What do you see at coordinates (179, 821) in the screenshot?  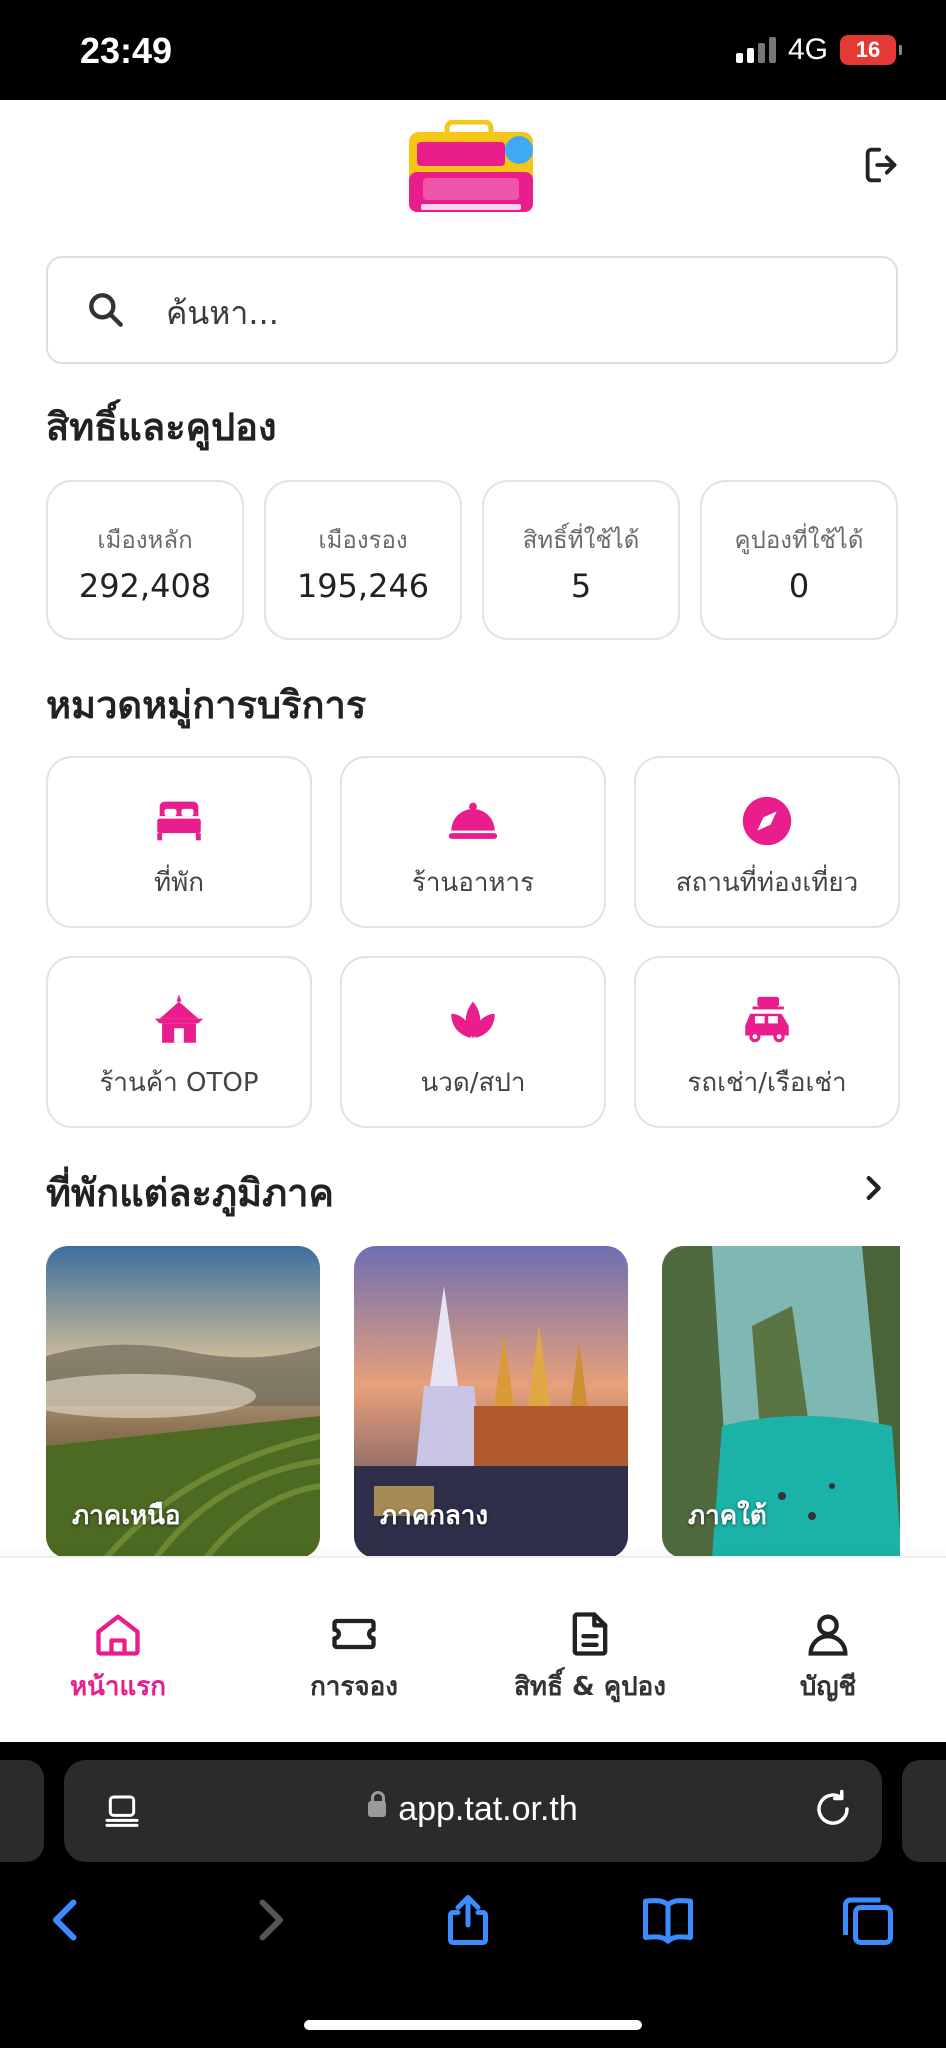 I see `bed-icon` at bounding box center [179, 821].